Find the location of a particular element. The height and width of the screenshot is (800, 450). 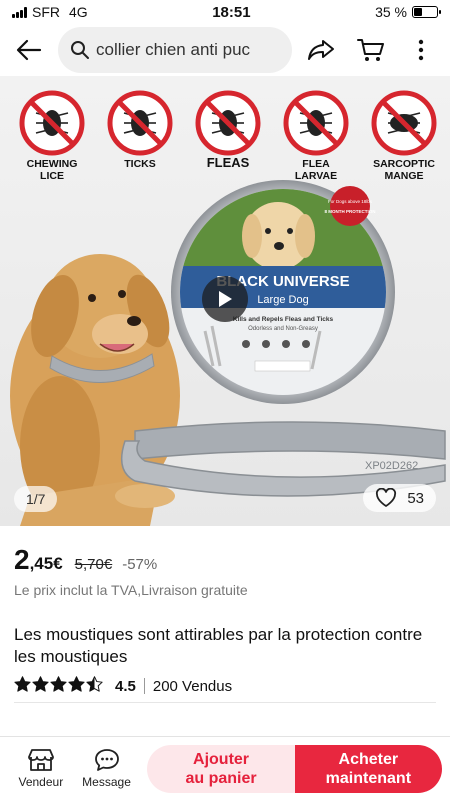

svg-text: For Dogs above 18lbs is located at coordinates (350, 201).